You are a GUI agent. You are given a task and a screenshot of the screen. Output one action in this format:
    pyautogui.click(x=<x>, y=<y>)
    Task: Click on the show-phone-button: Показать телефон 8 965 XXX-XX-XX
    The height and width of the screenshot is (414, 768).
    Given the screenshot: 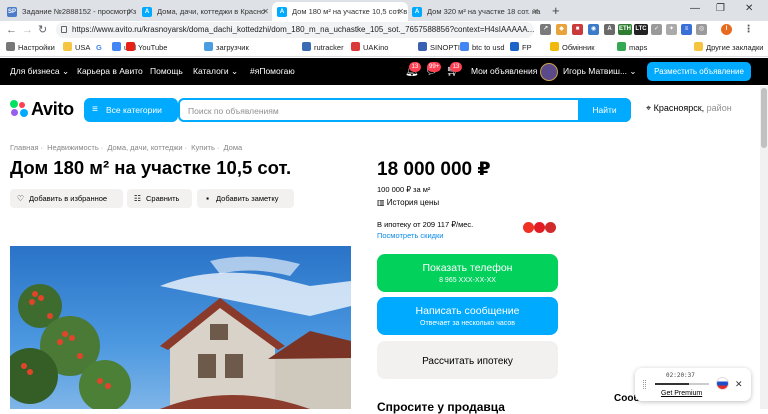 What is the action you would take?
    pyautogui.click(x=467, y=273)
    